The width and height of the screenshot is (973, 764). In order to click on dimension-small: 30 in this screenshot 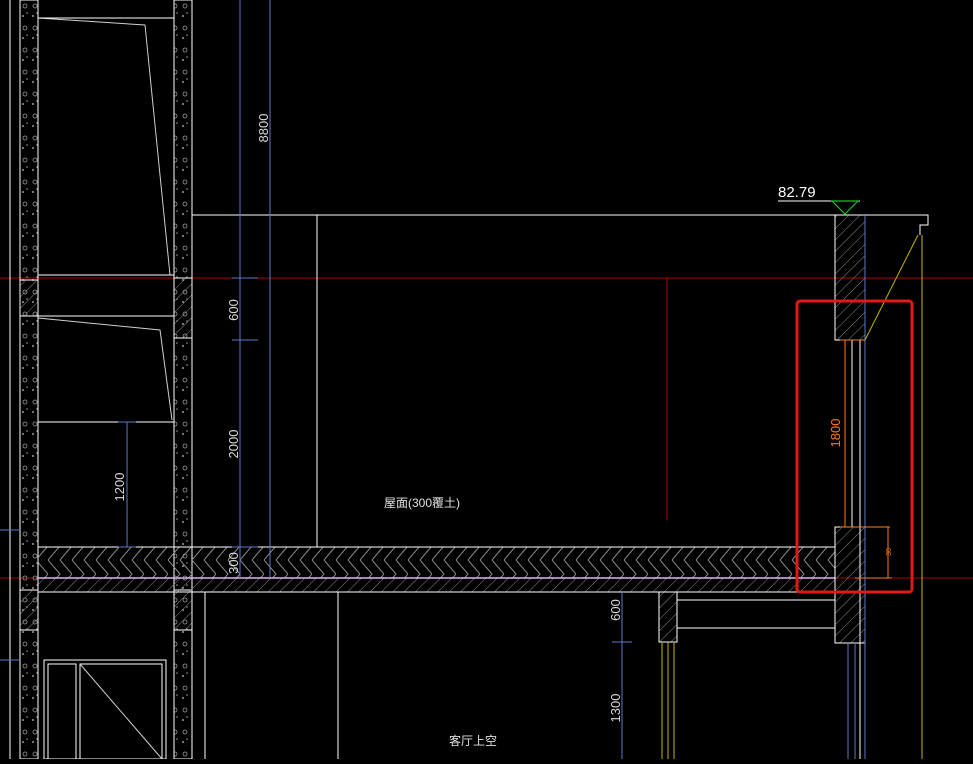, I will do `click(889, 552)`.